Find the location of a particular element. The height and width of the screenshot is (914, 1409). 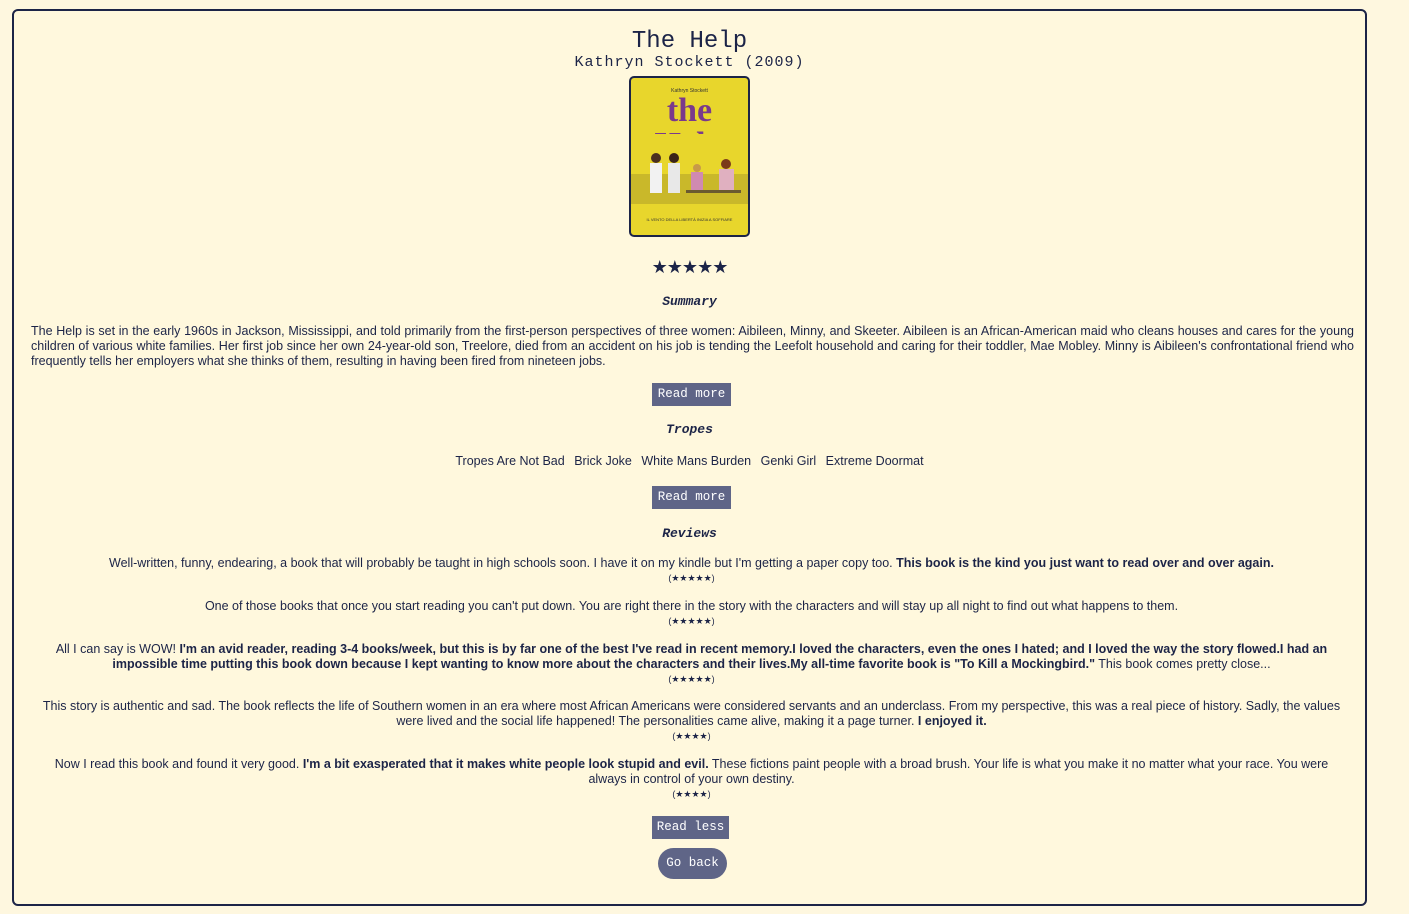

summary-read-more-button: Read more is located at coordinates (691, 394).